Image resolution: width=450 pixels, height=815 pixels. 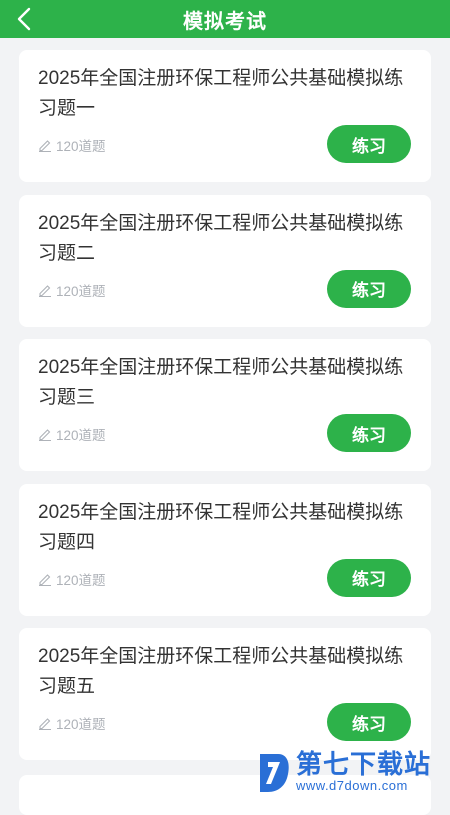 I want to click on exam-card: 2025年全国注册环保工程师公共基础模拟练习题四 120道题 练习, so click(x=225, y=549).